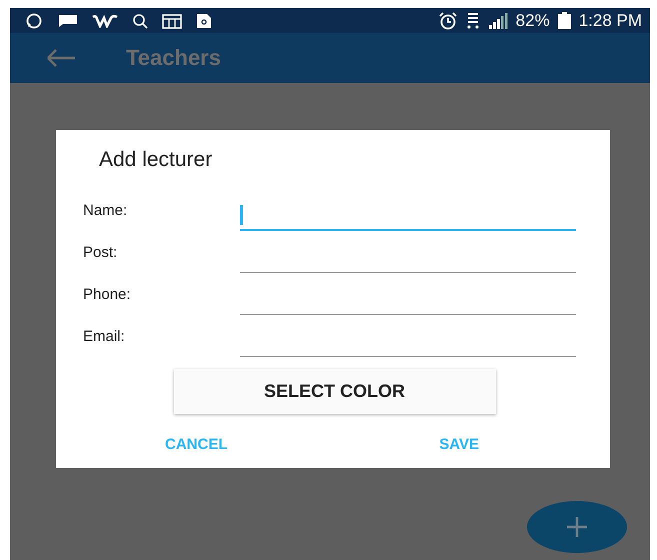 This screenshot has width=657, height=560. What do you see at coordinates (172, 20) in the screenshot?
I see `calendar-icon` at bounding box center [172, 20].